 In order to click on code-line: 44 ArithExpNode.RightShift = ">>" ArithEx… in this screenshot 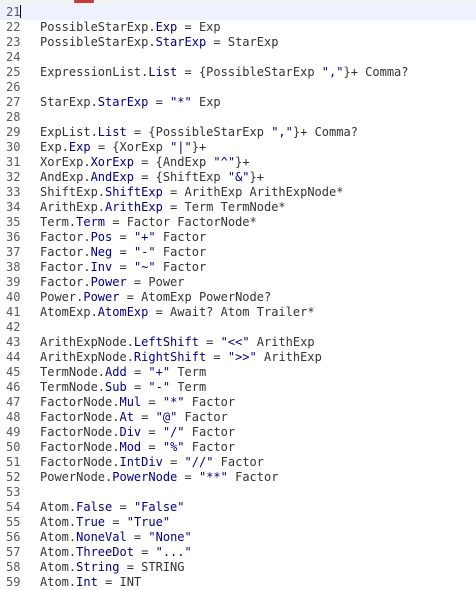, I will do `click(238, 357)`.